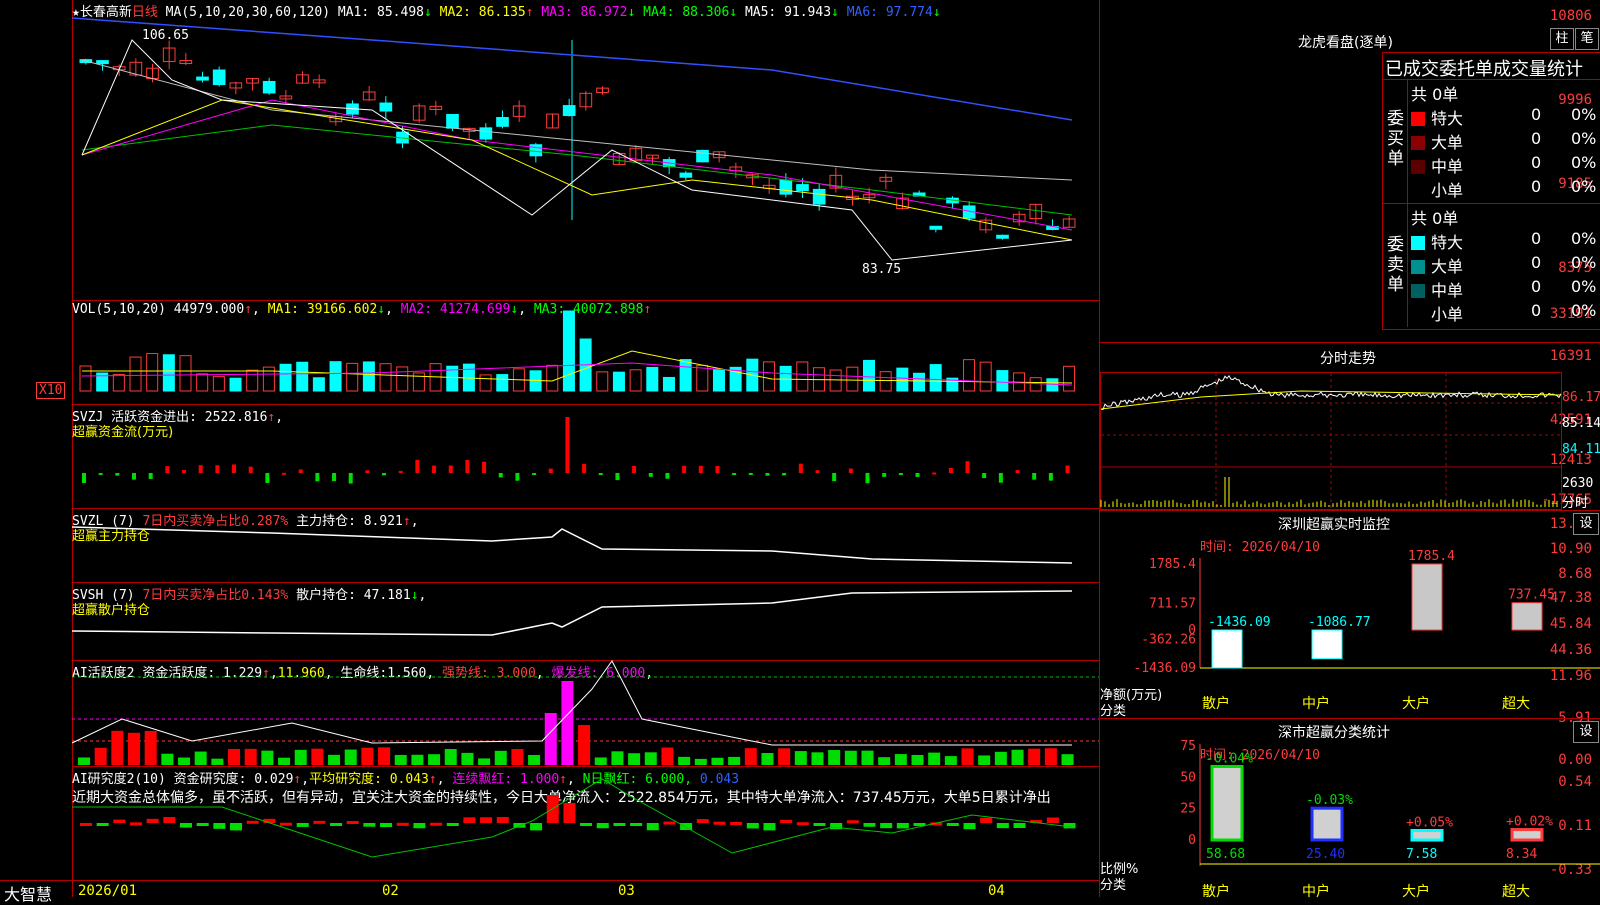 This screenshot has height=905, width=1600. What do you see at coordinates (1505, 189) in the screenshot?
I see `order-row: 小单 0 0%` at bounding box center [1505, 189].